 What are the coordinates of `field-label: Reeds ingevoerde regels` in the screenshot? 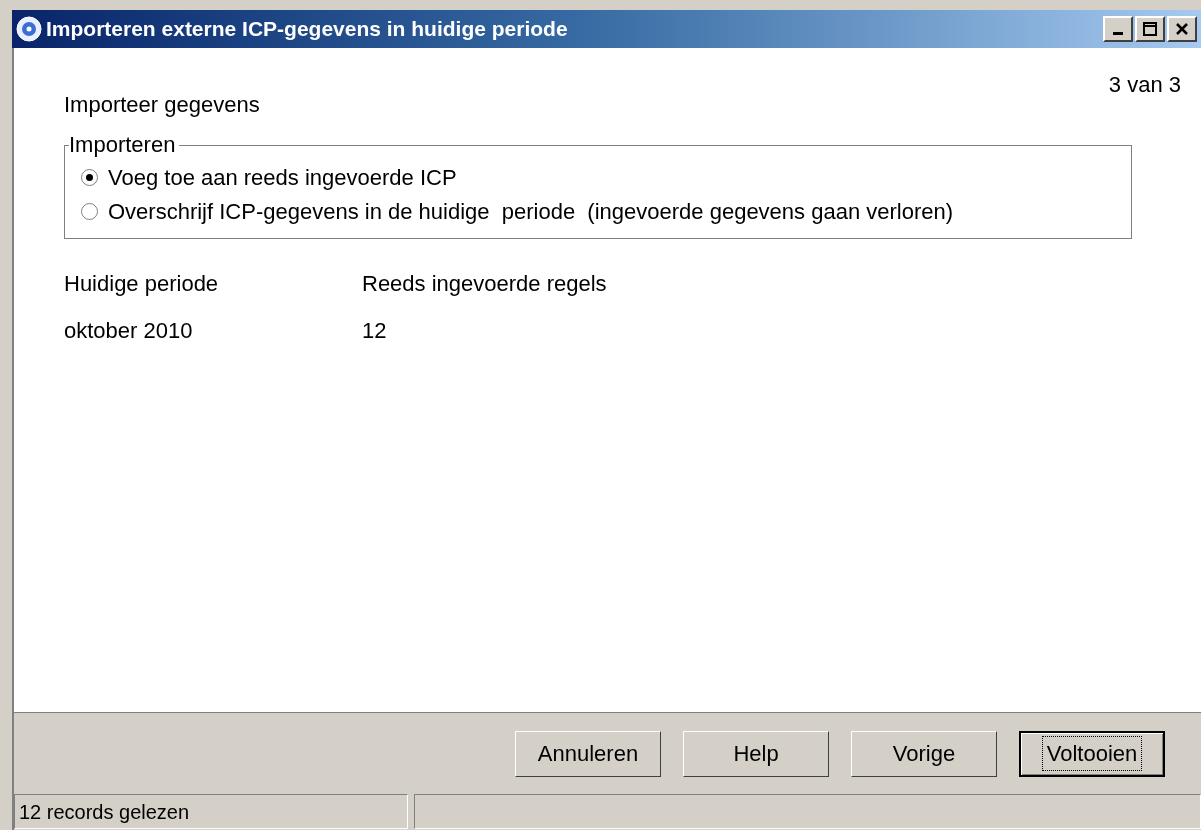 It's located at (485, 284).